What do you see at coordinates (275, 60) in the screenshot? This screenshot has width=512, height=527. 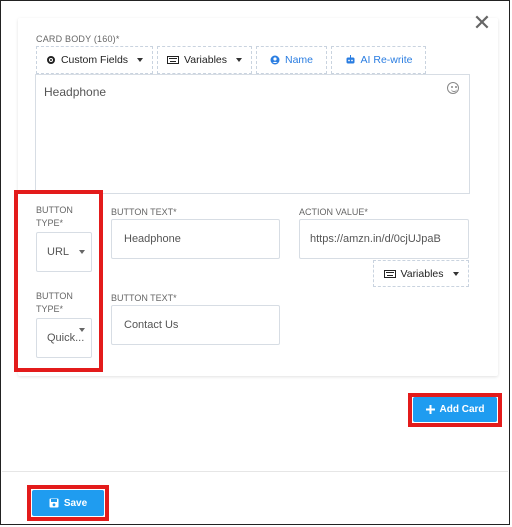 I see `user-icon` at bounding box center [275, 60].